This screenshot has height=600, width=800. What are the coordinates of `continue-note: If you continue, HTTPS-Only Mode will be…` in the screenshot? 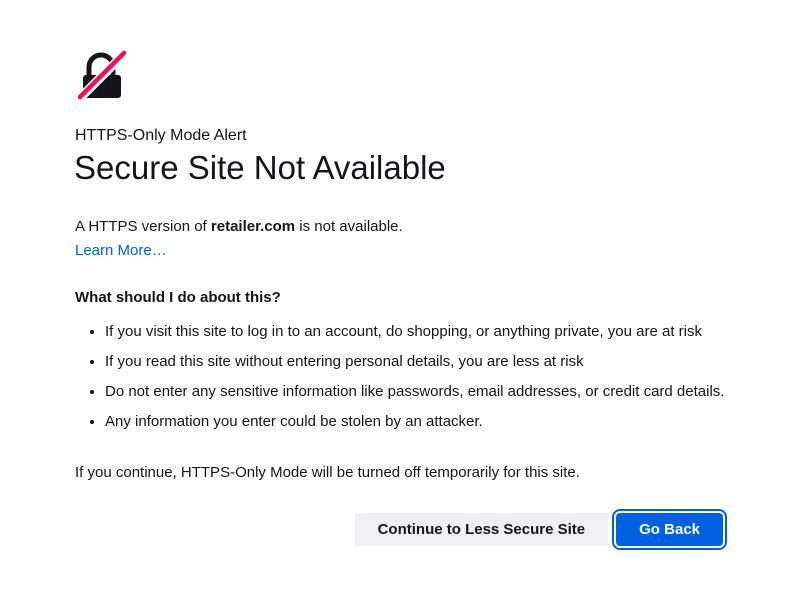 It's located at (327, 472).